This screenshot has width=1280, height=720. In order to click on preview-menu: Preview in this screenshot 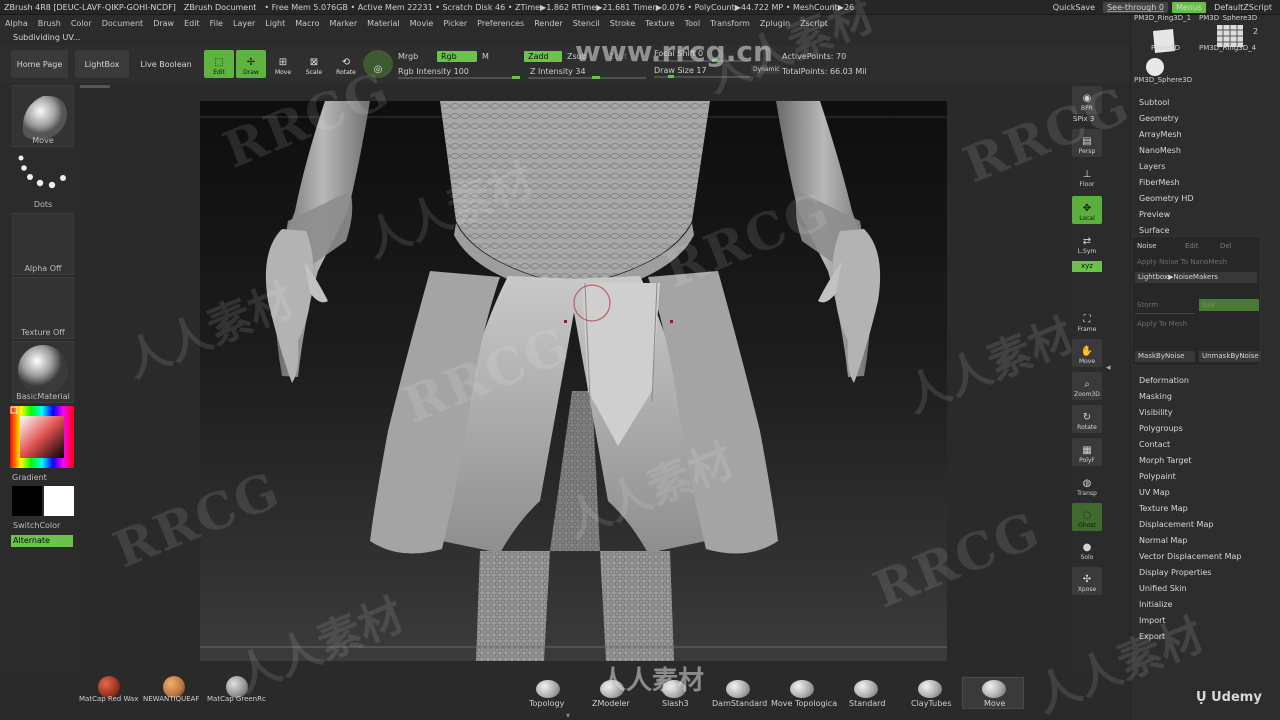, I will do `click(1154, 214)`.